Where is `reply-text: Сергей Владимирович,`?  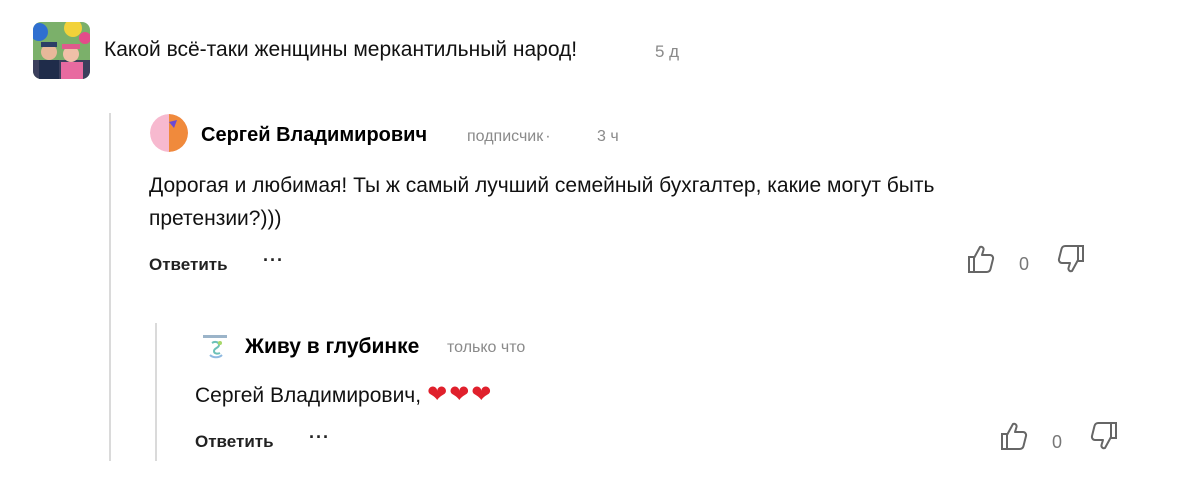 reply-text: Сергей Владимирович, is located at coordinates (308, 395).